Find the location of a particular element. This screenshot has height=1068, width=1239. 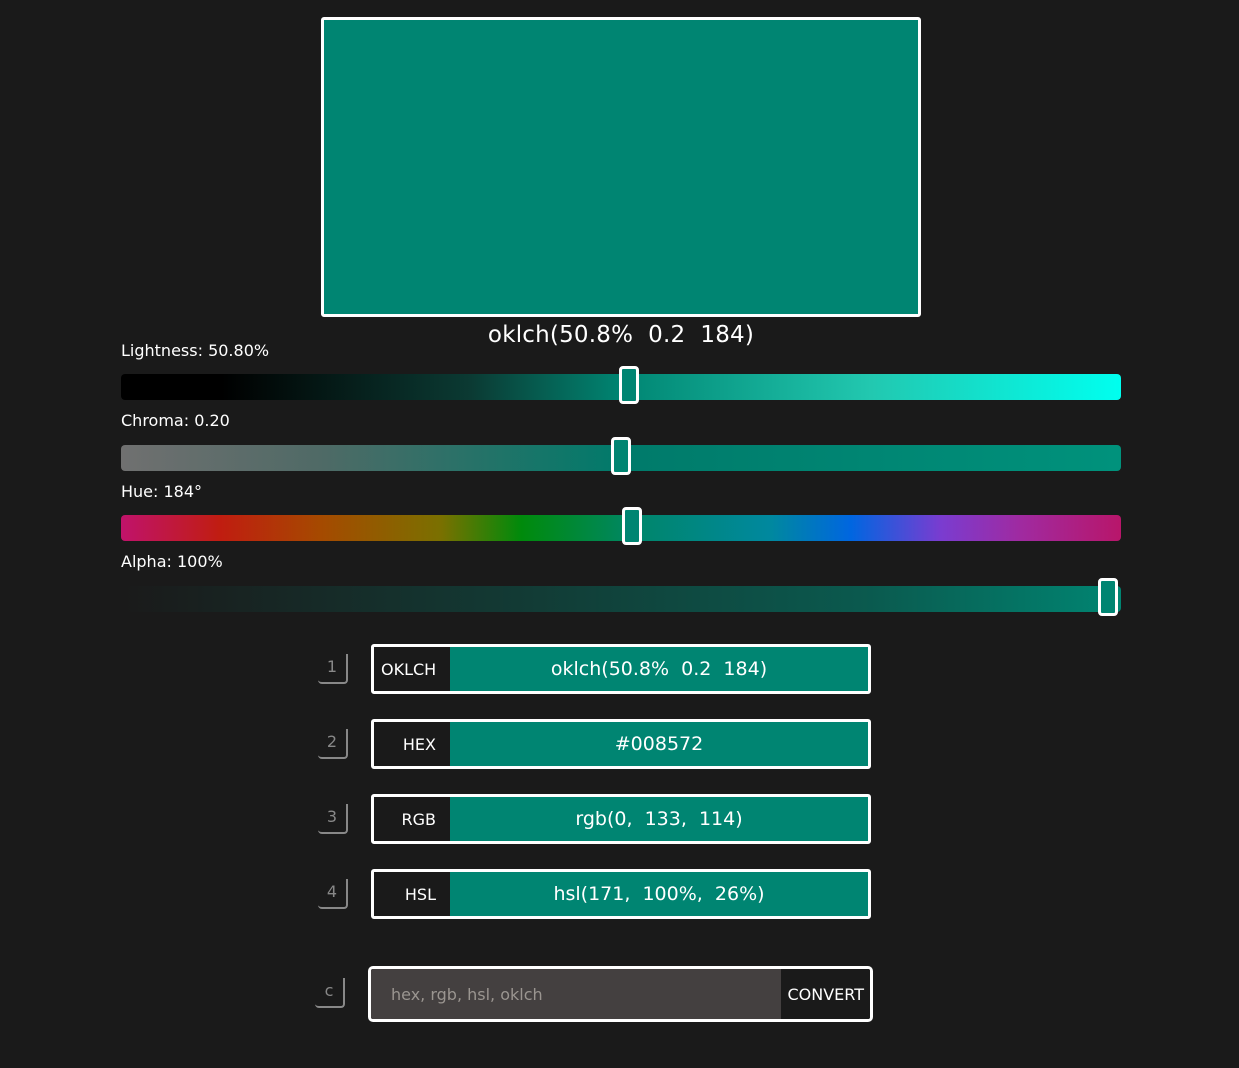

format-row-rgb: 3 RGB rgb(0, 133, 114) is located at coordinates (598, 819).